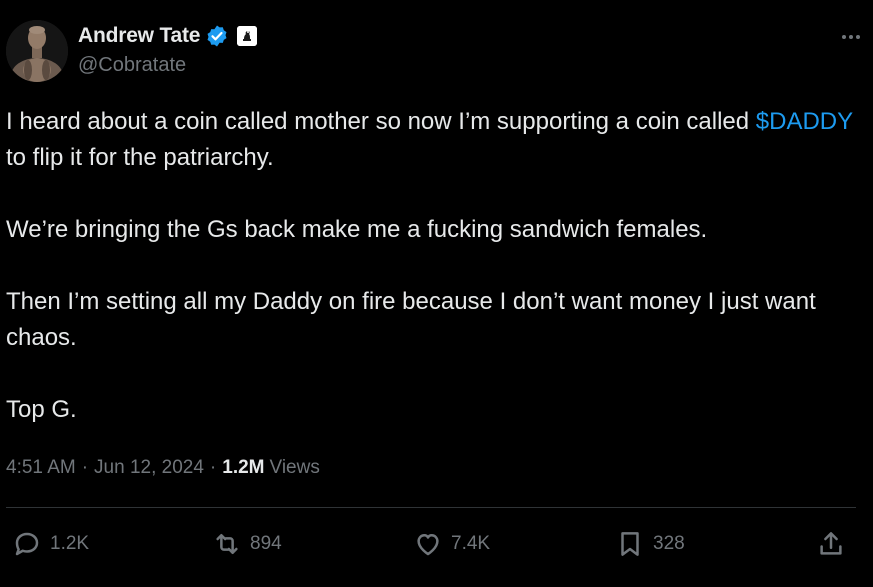 The width and height of the screenshot is (873, 587). I want to click on tweet-header: Andrew Tate @Cobratate, so click(436, 52).